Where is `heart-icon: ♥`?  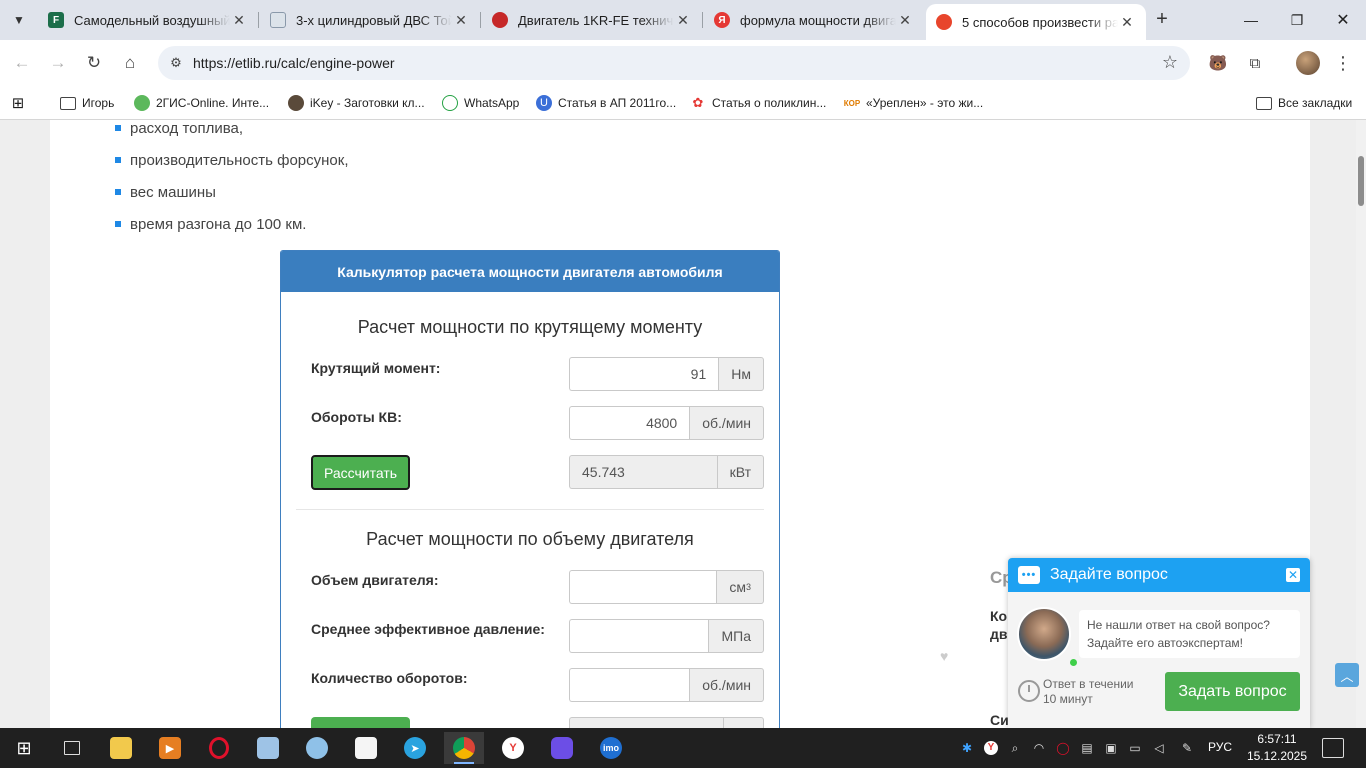 heart-icon: ♥ is located at coordinates (944, 656).